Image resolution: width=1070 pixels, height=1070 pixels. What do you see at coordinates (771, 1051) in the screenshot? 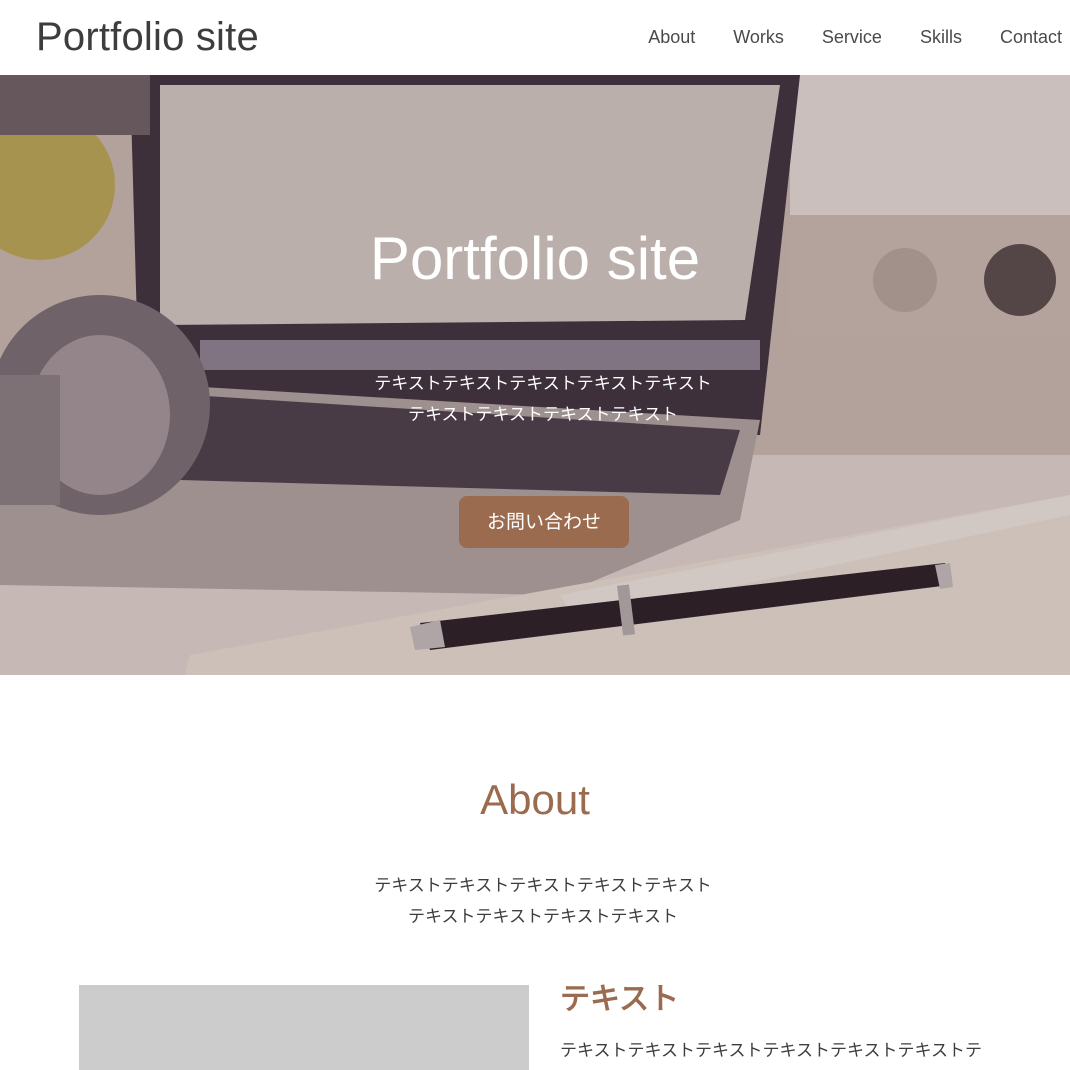
I see `about-body-text: テキストテキストテキストテキストテキストテキストテ` at bounding box center [771, 1051].